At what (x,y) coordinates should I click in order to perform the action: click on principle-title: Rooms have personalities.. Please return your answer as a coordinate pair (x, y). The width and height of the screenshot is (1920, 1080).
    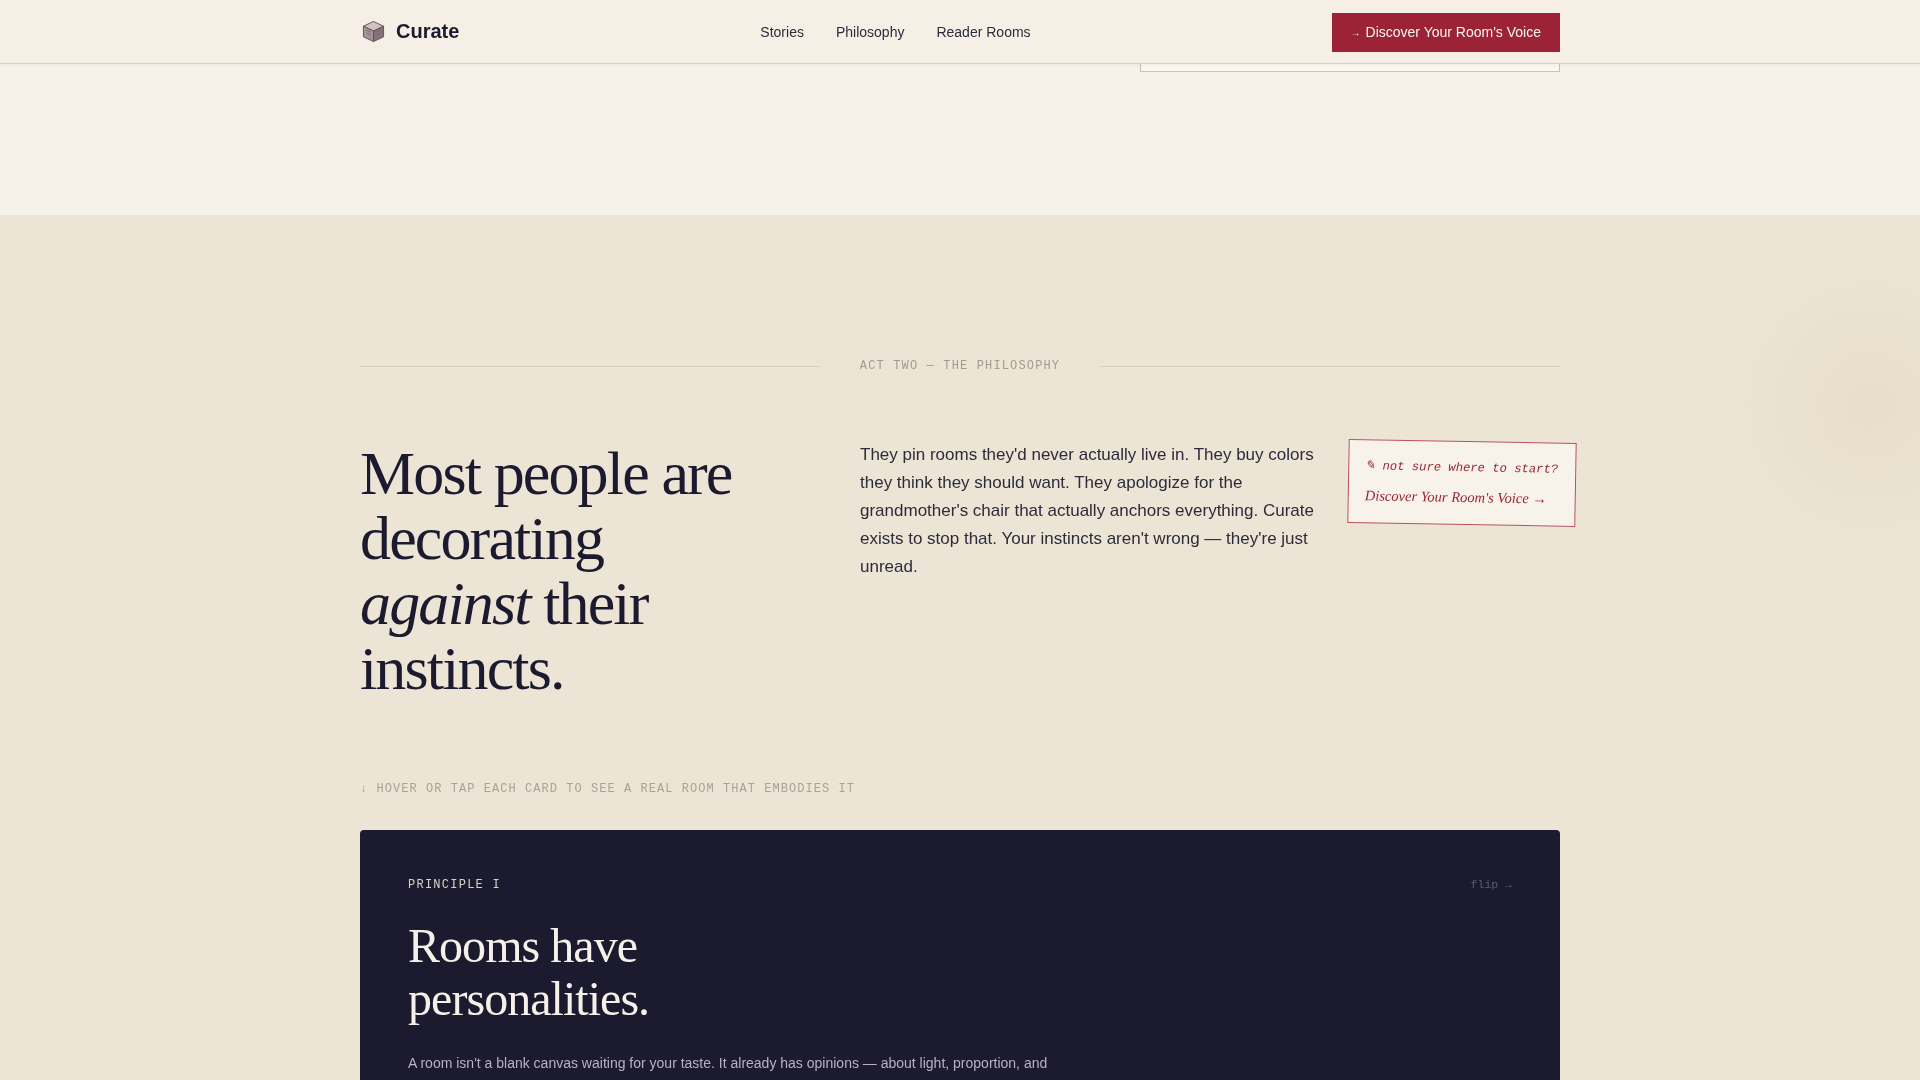
    Looking at the image, I should click on (529, 973).